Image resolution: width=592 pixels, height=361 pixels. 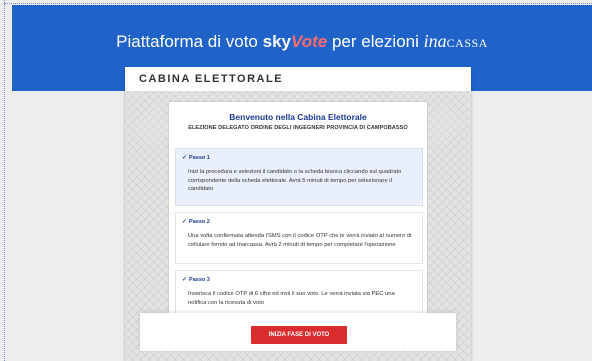 What do you see at coordinates (4, 180) in the screenshot?
I see `selection-border-left` at bounding box center [4, 180].